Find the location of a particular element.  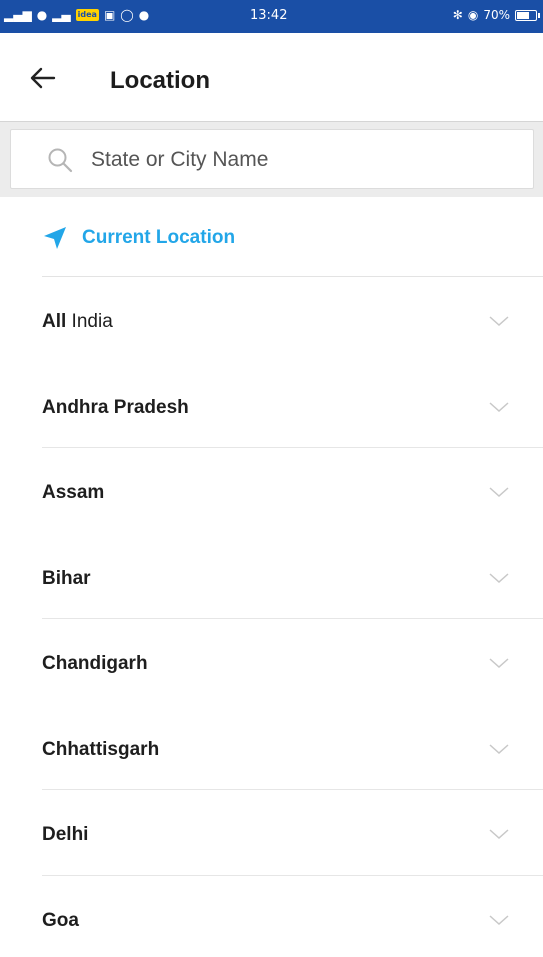

state-name: Chandigarh is located at coordinates (95, 664).